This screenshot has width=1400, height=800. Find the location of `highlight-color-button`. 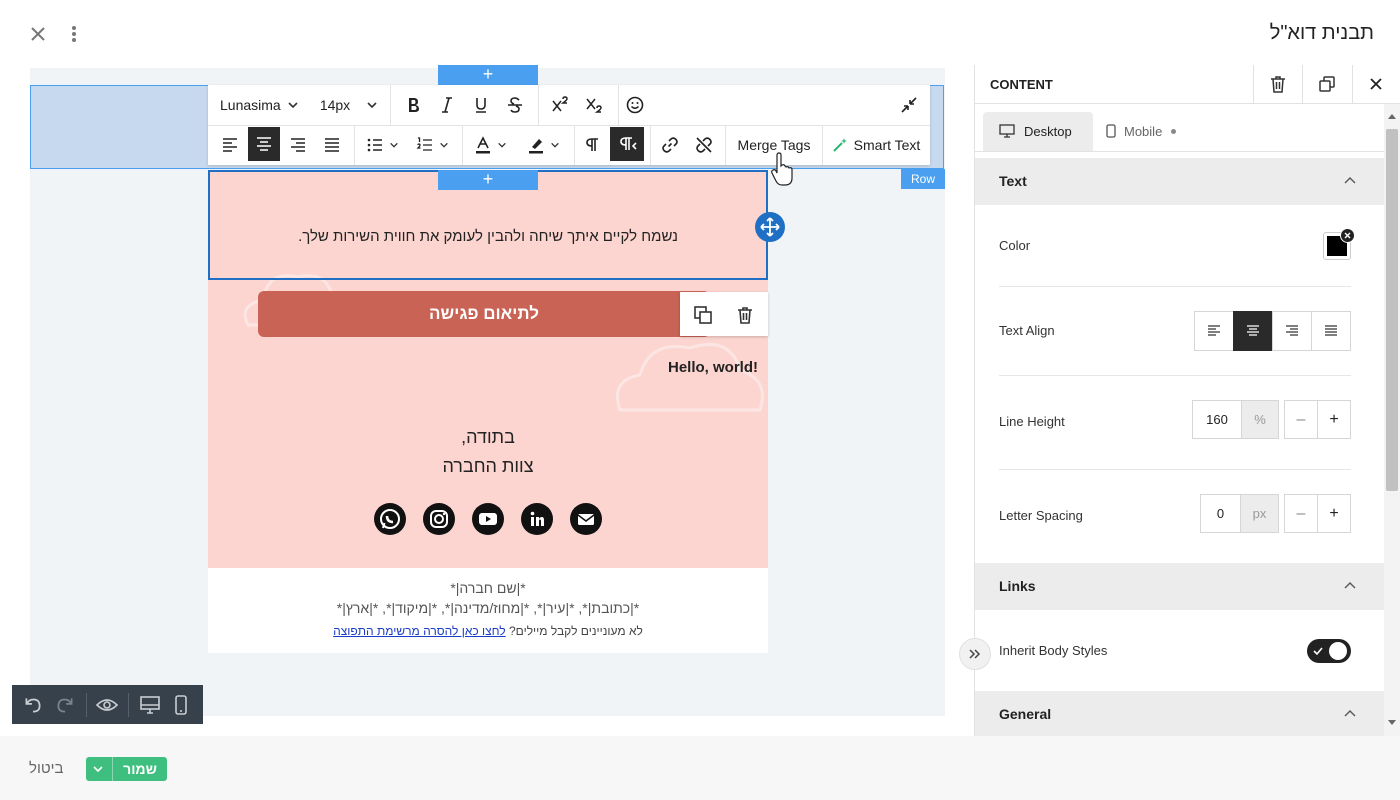

highlight-color-button is located at coordinates (543, 145).